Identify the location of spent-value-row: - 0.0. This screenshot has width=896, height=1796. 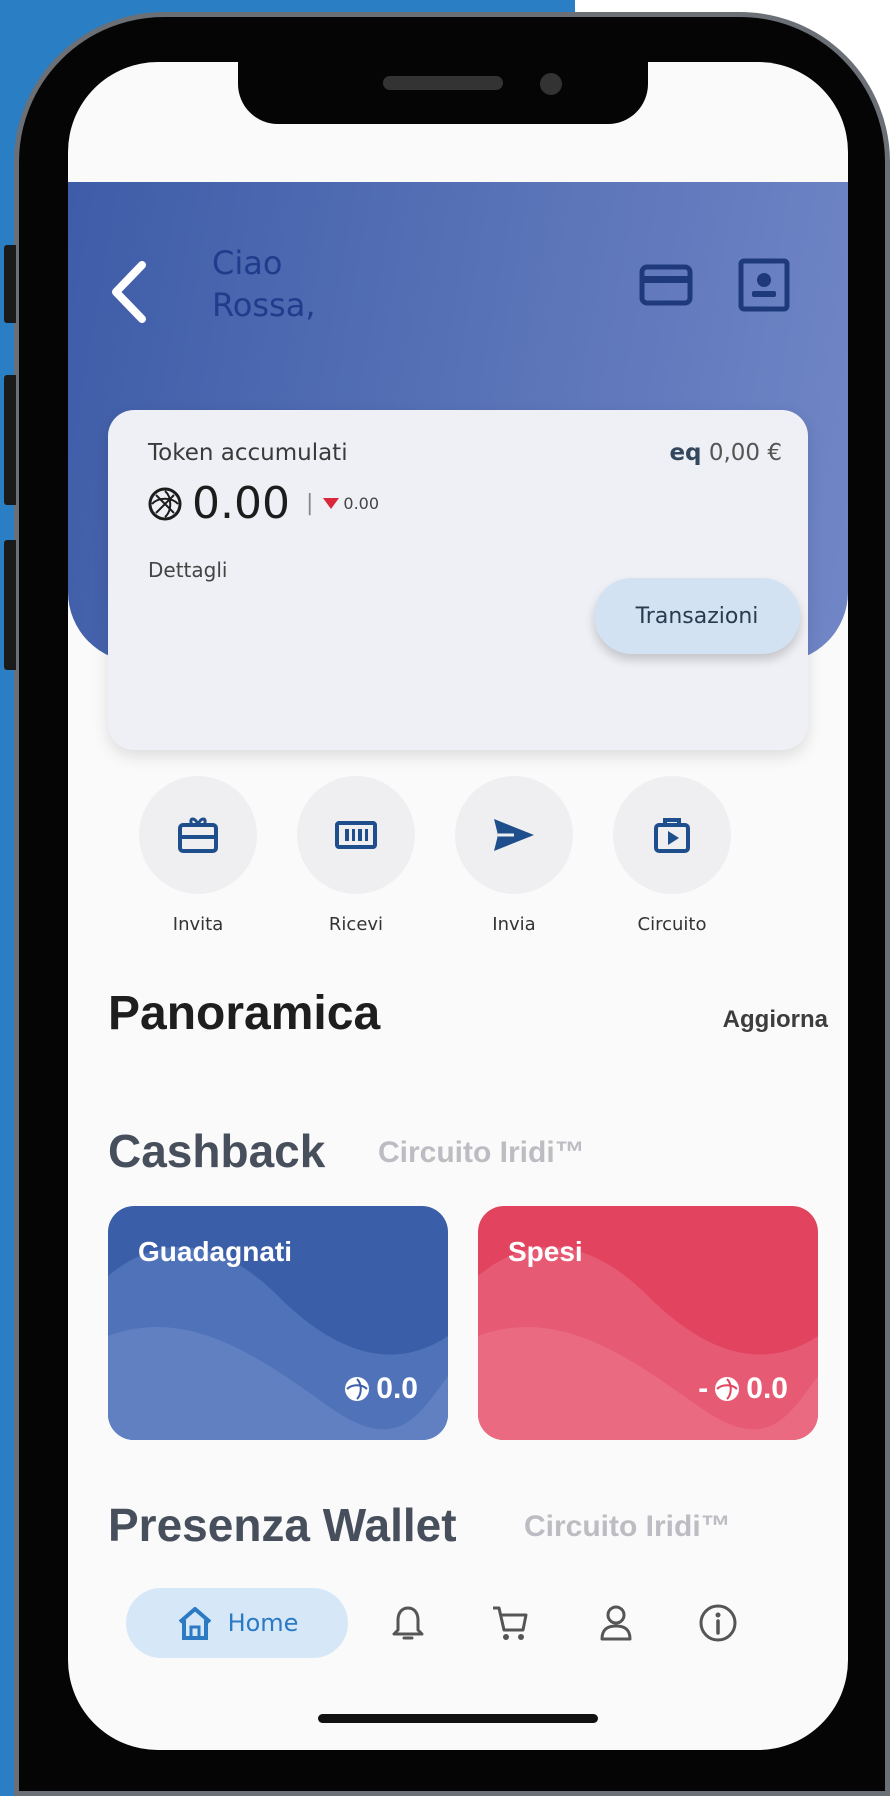
(743, 1389).